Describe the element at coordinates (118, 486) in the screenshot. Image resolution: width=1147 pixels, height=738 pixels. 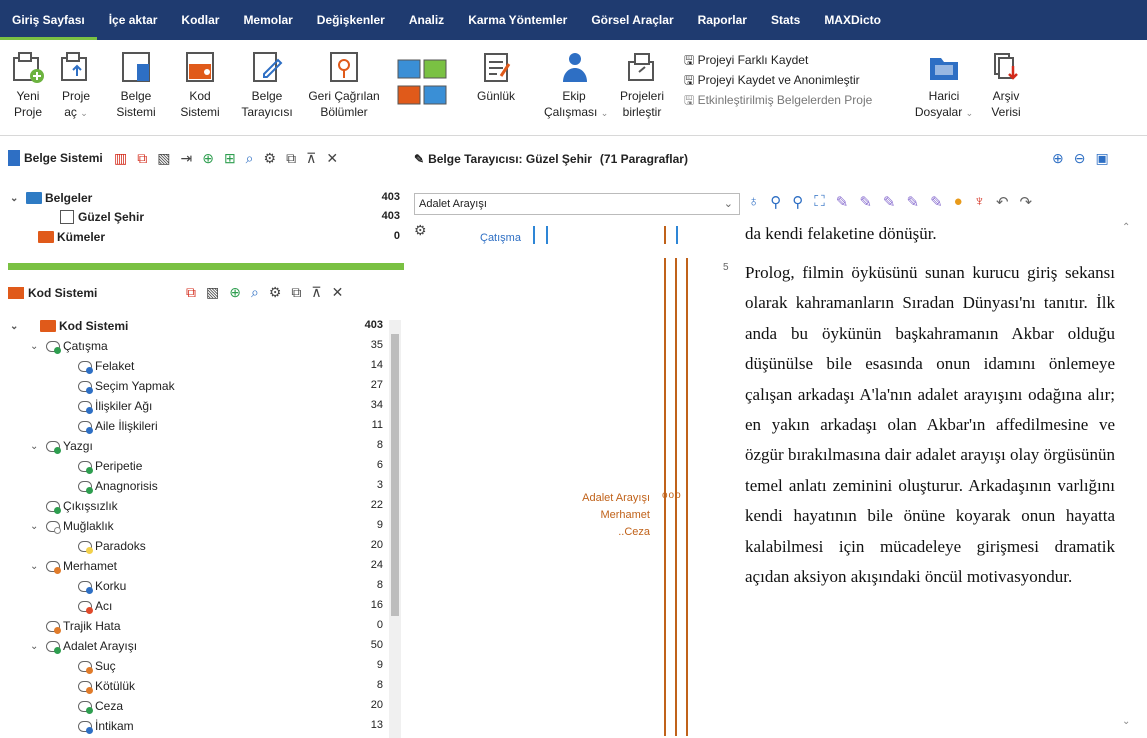
I see `code-row: Anagnorisis` at that location.